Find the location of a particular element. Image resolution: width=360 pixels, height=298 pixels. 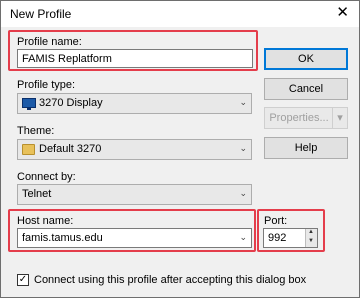

port-input: 992 ▲ ▼ is located at coordinates (290, 238).